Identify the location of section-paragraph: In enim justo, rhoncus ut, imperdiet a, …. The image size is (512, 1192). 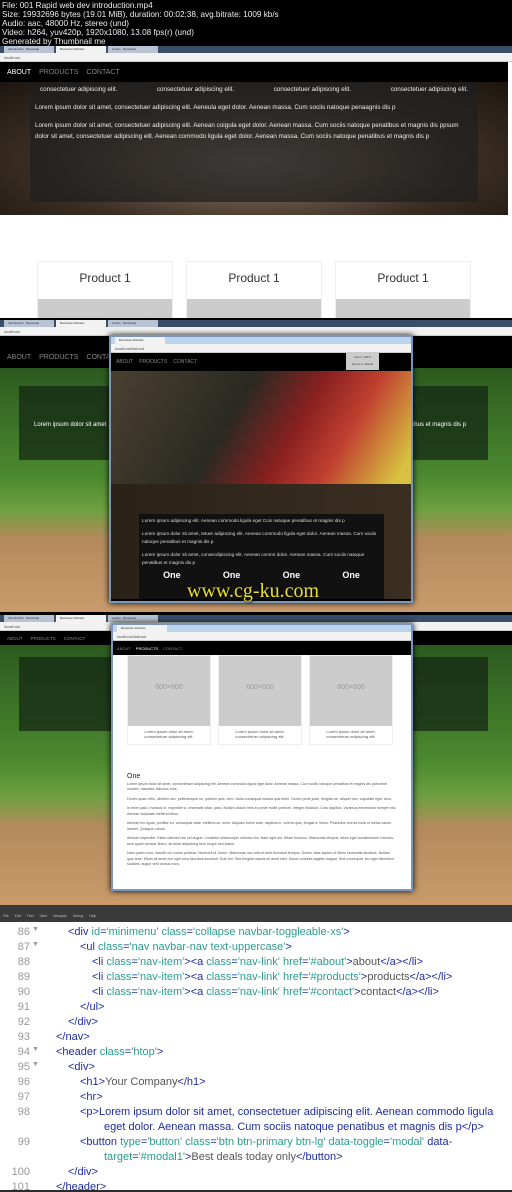
(262, 811).